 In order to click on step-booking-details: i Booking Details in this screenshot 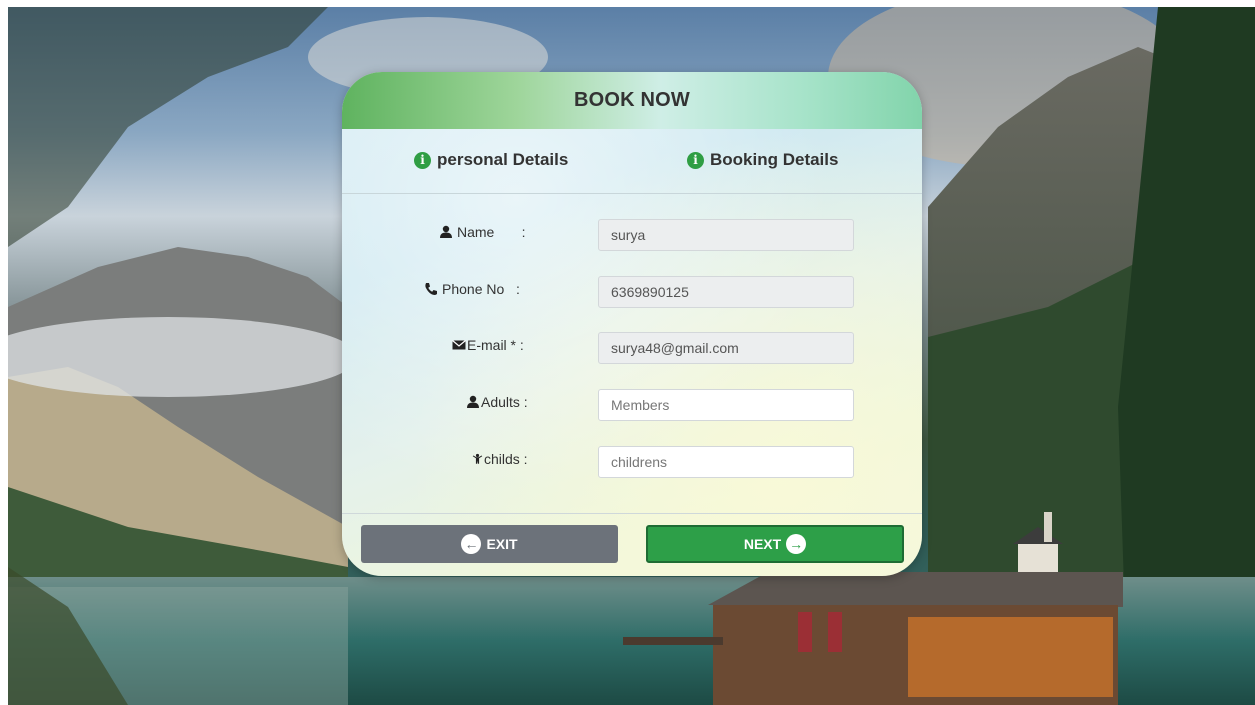, I will do `click(762, 160)`.